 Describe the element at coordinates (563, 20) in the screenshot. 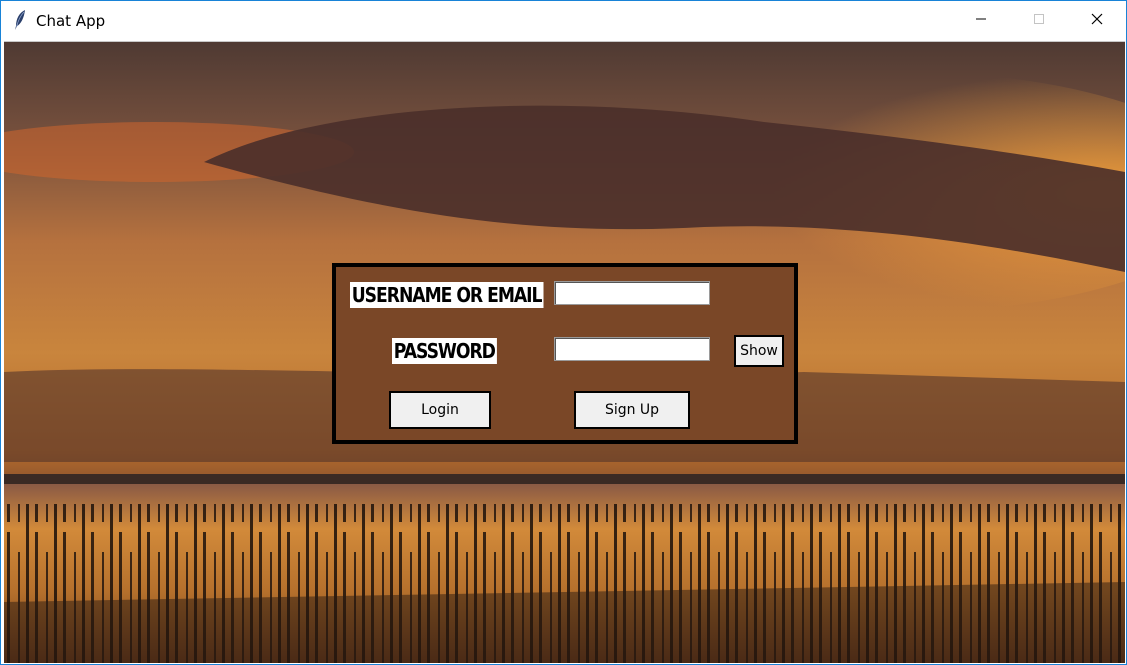

I see `title-bar: Chat App` at that location.